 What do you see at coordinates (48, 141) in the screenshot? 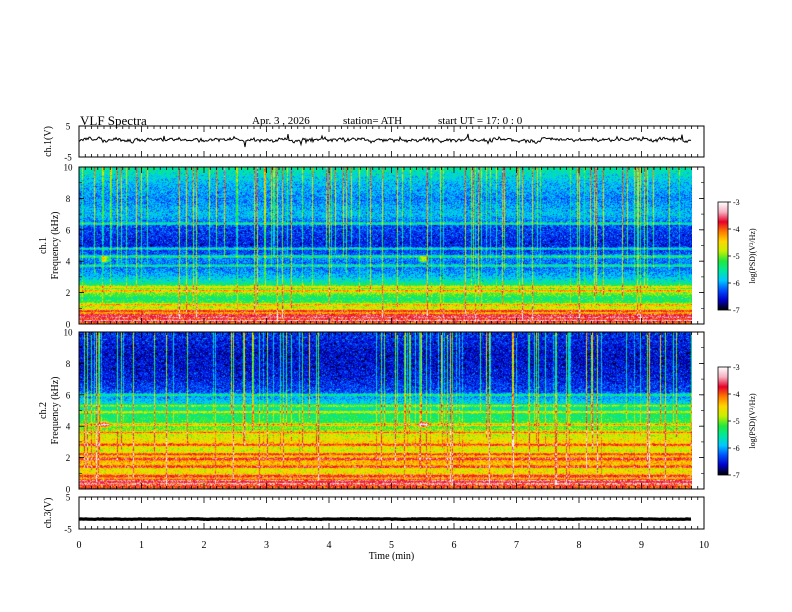
I see `ch1-ylabel: ch.1(V)` at bounding box center [48, 141].